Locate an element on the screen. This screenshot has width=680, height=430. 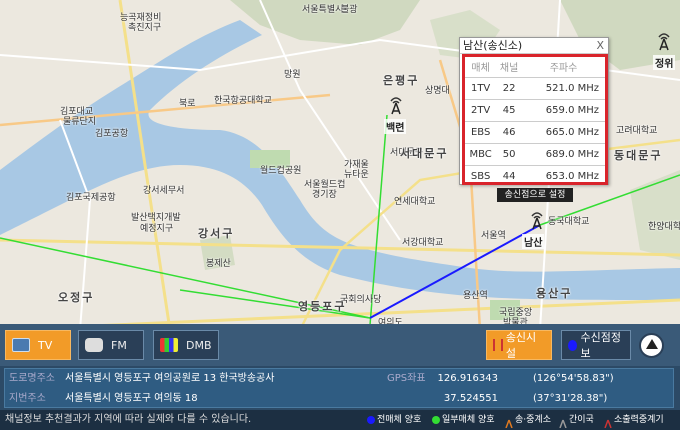
map-place-label: 연세대학교 is located at coordinates (415, 202).